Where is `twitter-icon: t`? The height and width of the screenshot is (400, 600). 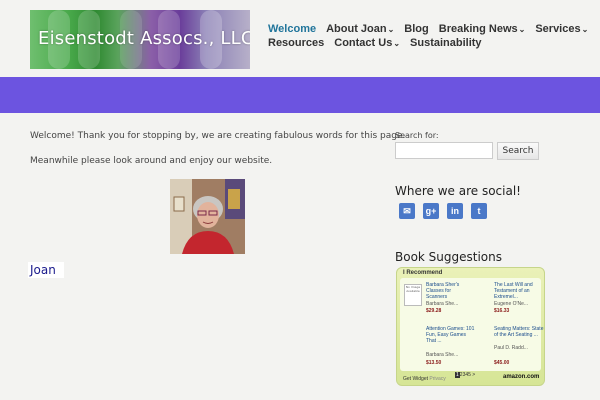 twitter-icon: t is located at coordinates (479, 211).